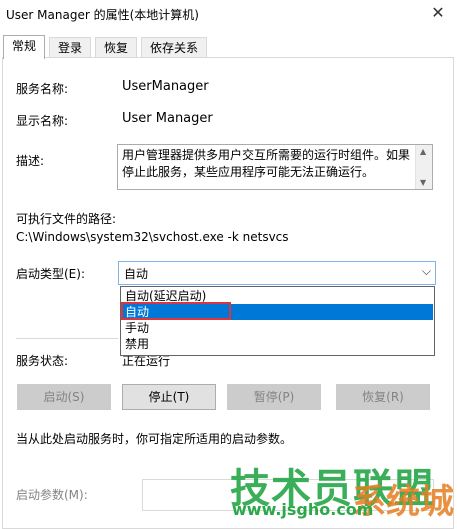 The height and width of the screenshot is (529, 457). Describe the element at coordinates (303, 509) in the screenshot. I see `watermark-url: www.jsgho.com` at that location.